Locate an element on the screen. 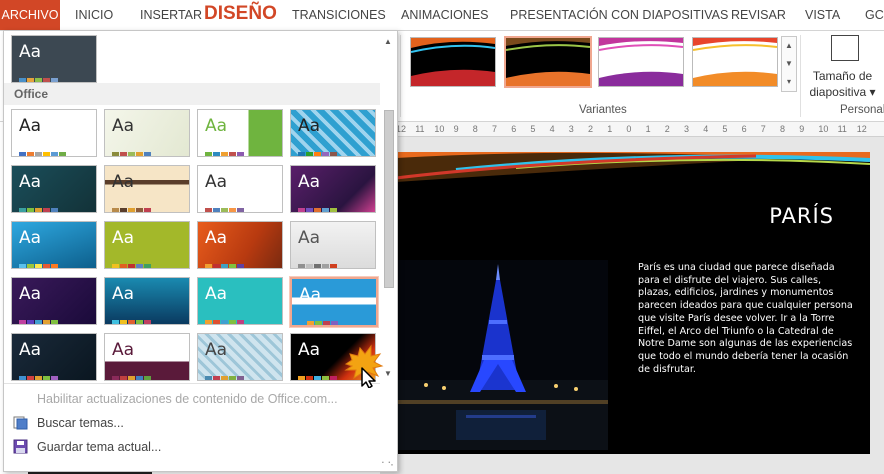 The image size is (884, 474). tab-archivo: ARCHIVO is located at coordinates (30, 15).